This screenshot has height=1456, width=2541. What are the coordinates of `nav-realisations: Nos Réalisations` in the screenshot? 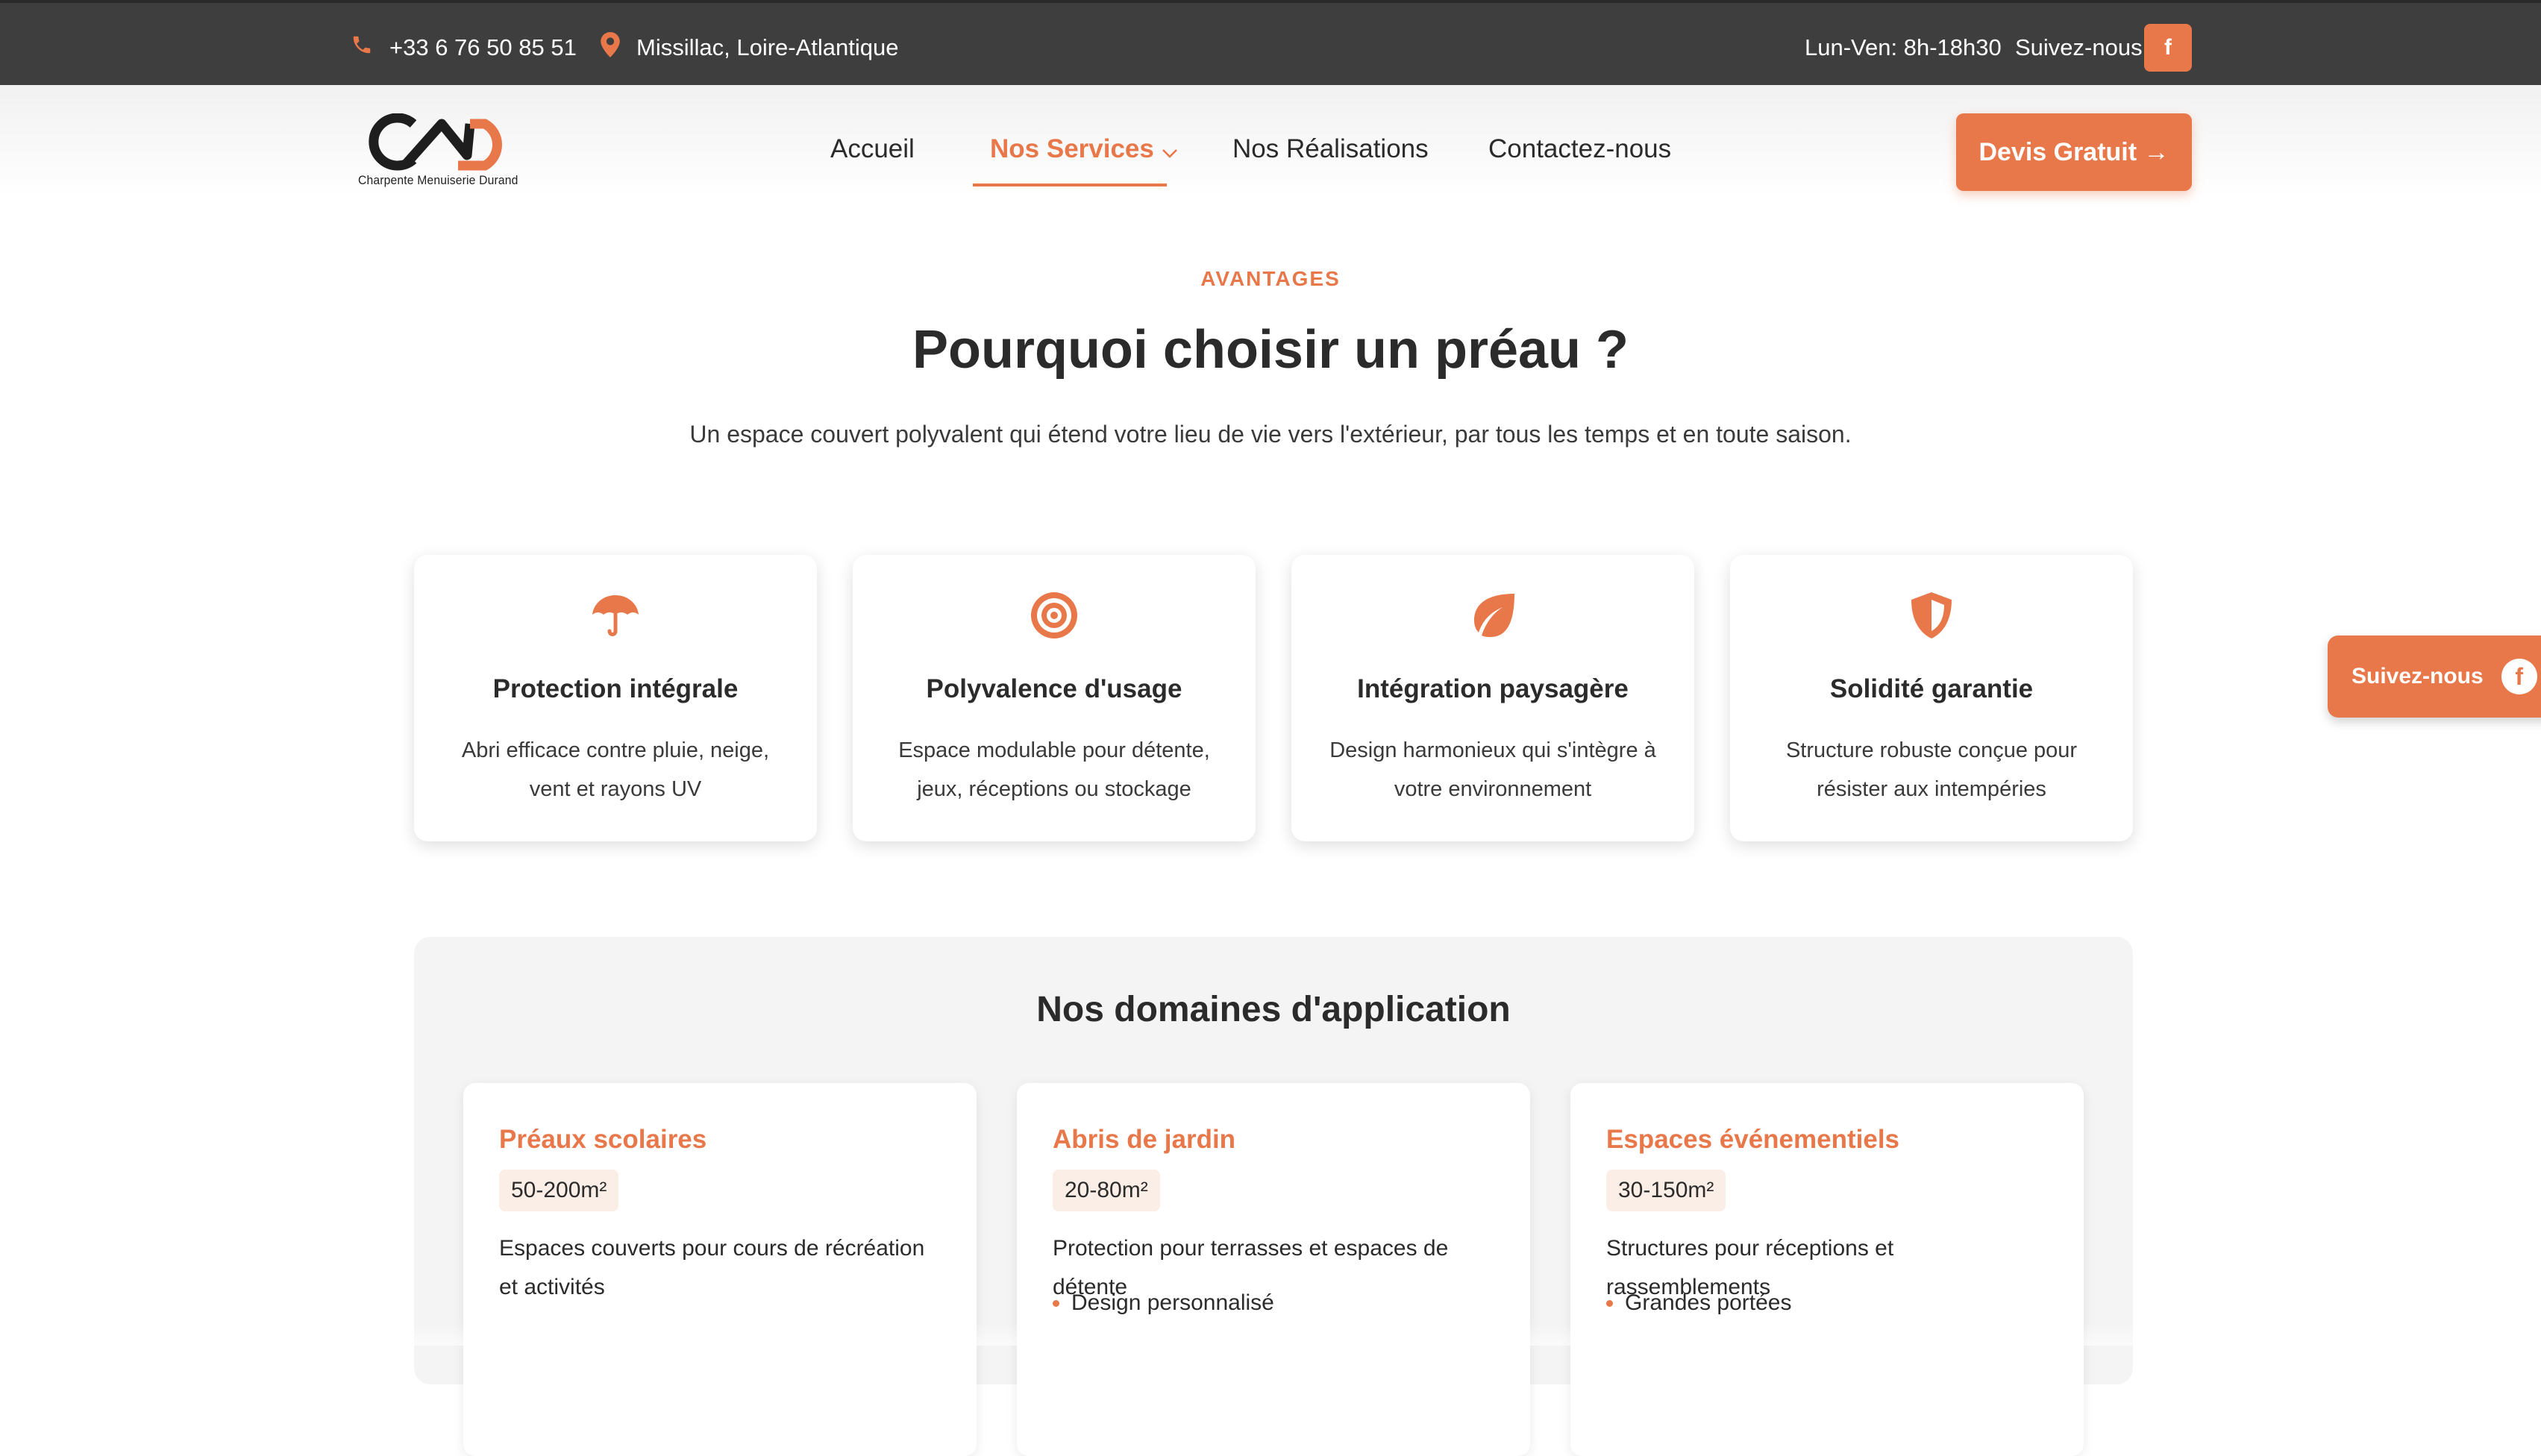 It's located at (1330, 149).